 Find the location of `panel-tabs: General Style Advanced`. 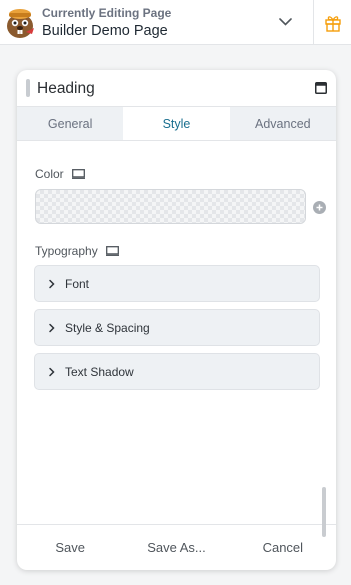

panel-tabs: General Style Advanced is located at coordinates (176, 123).